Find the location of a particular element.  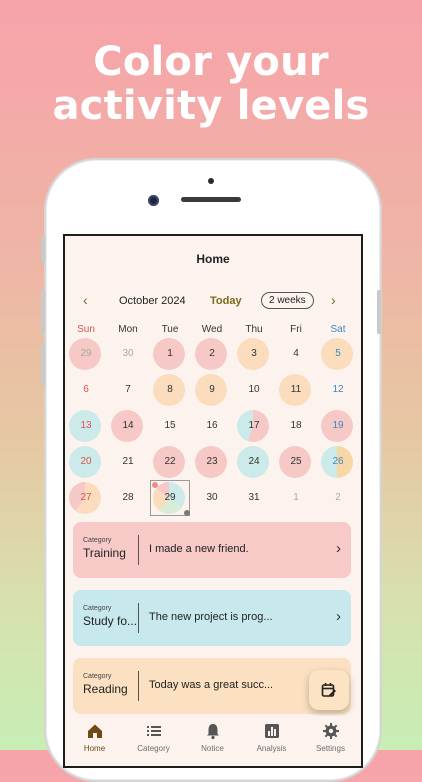

chart-icon is located at coordinates (271, 731).